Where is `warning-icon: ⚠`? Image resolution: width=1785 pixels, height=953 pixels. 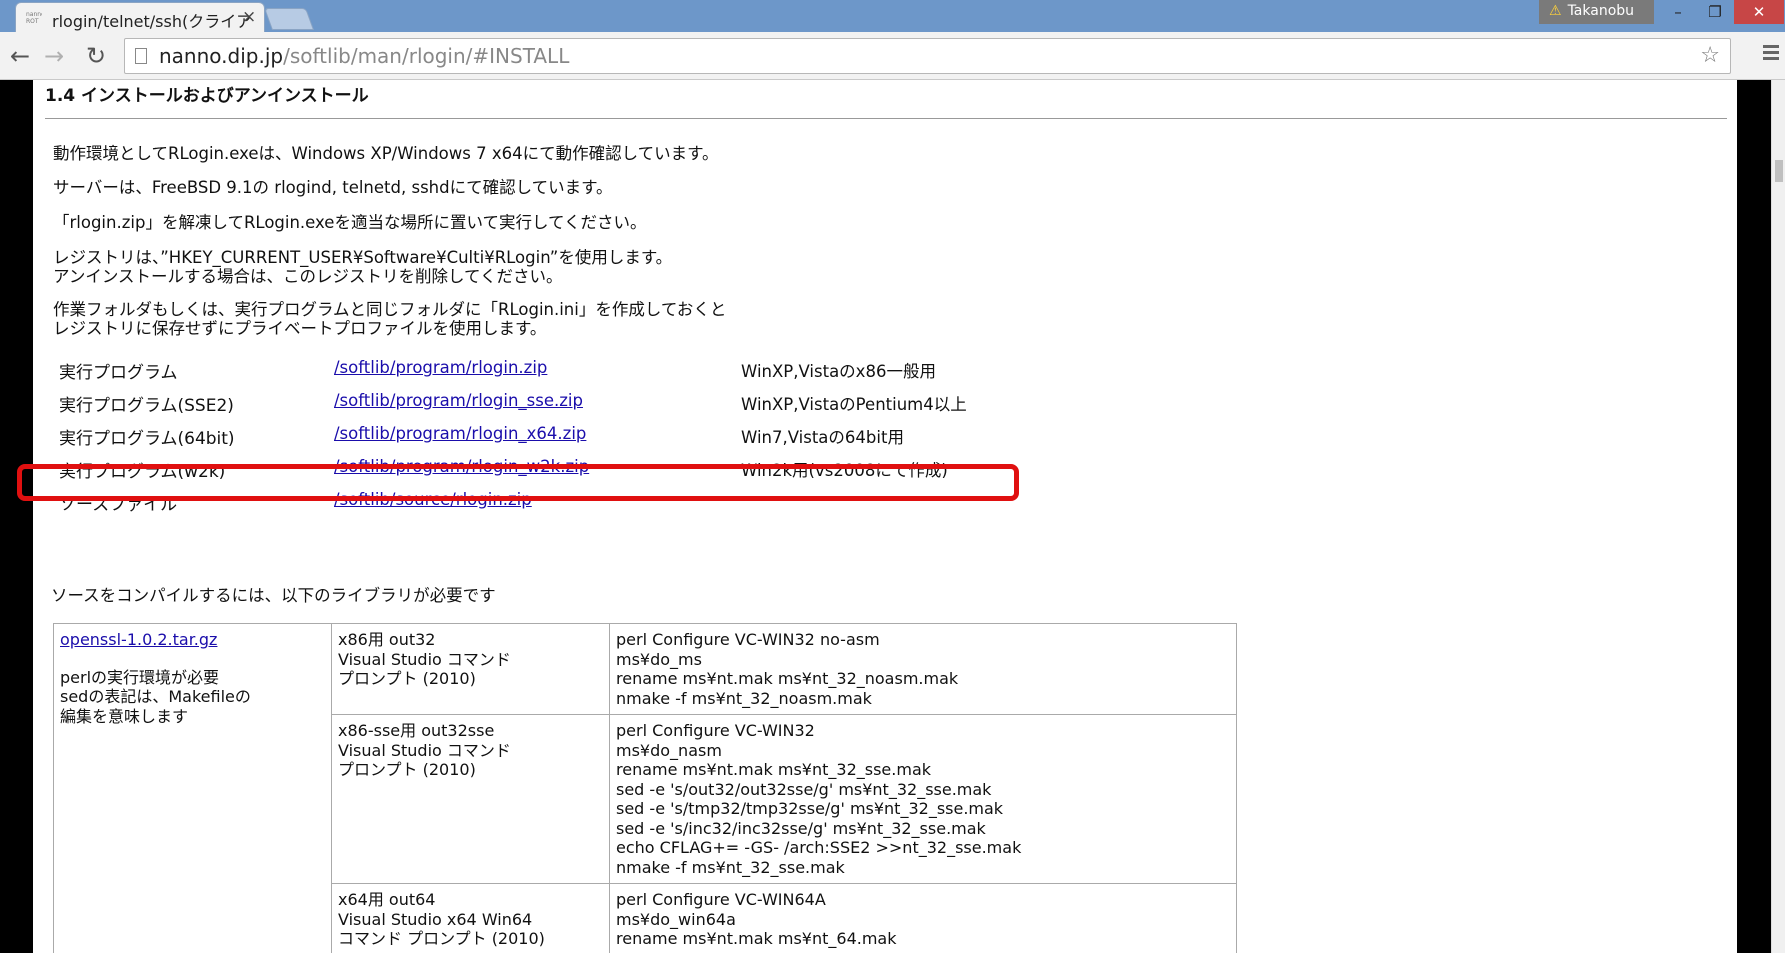 warning-icon: ⚠ is located at coordinates (1555, 11).